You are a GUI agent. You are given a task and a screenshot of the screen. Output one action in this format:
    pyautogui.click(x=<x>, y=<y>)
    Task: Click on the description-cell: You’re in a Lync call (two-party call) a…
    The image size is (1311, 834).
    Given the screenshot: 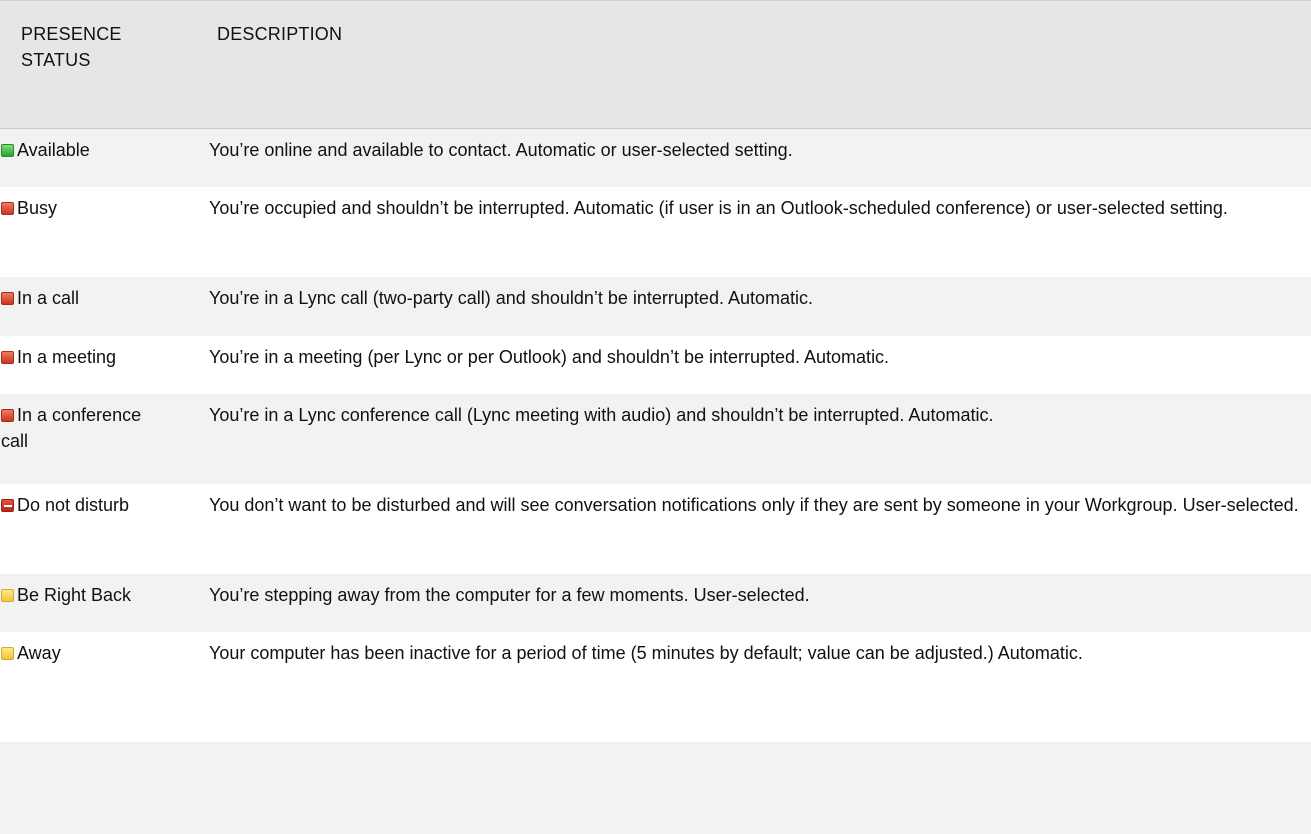 What is the action you would take?
    pyautogui.click(x=511, y=298)
    